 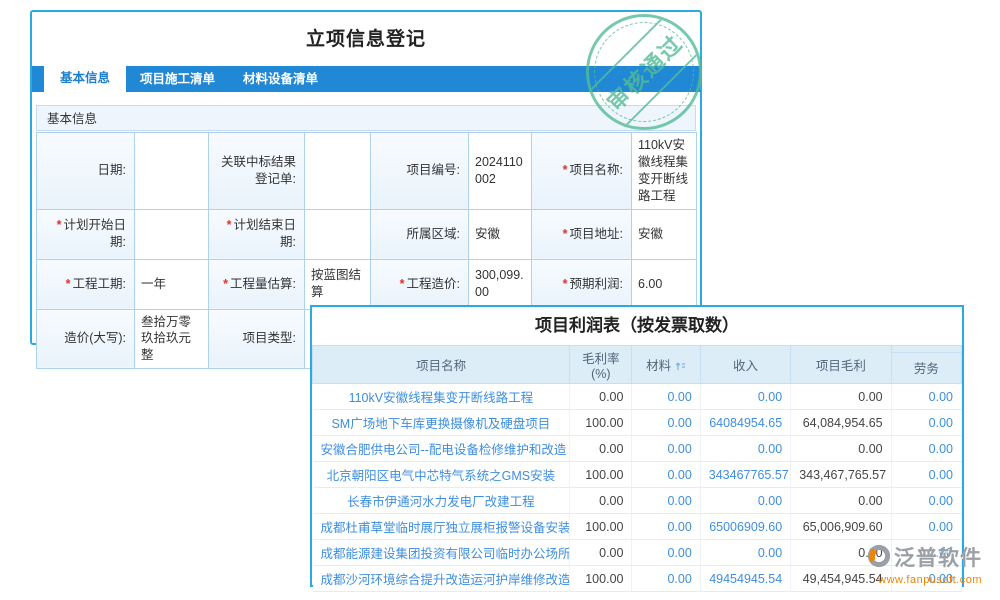 What do you see at coordinates (645, 73) in the screenshot?
I see `stamp-text: 审核通过` at bounding box center [645, 73].